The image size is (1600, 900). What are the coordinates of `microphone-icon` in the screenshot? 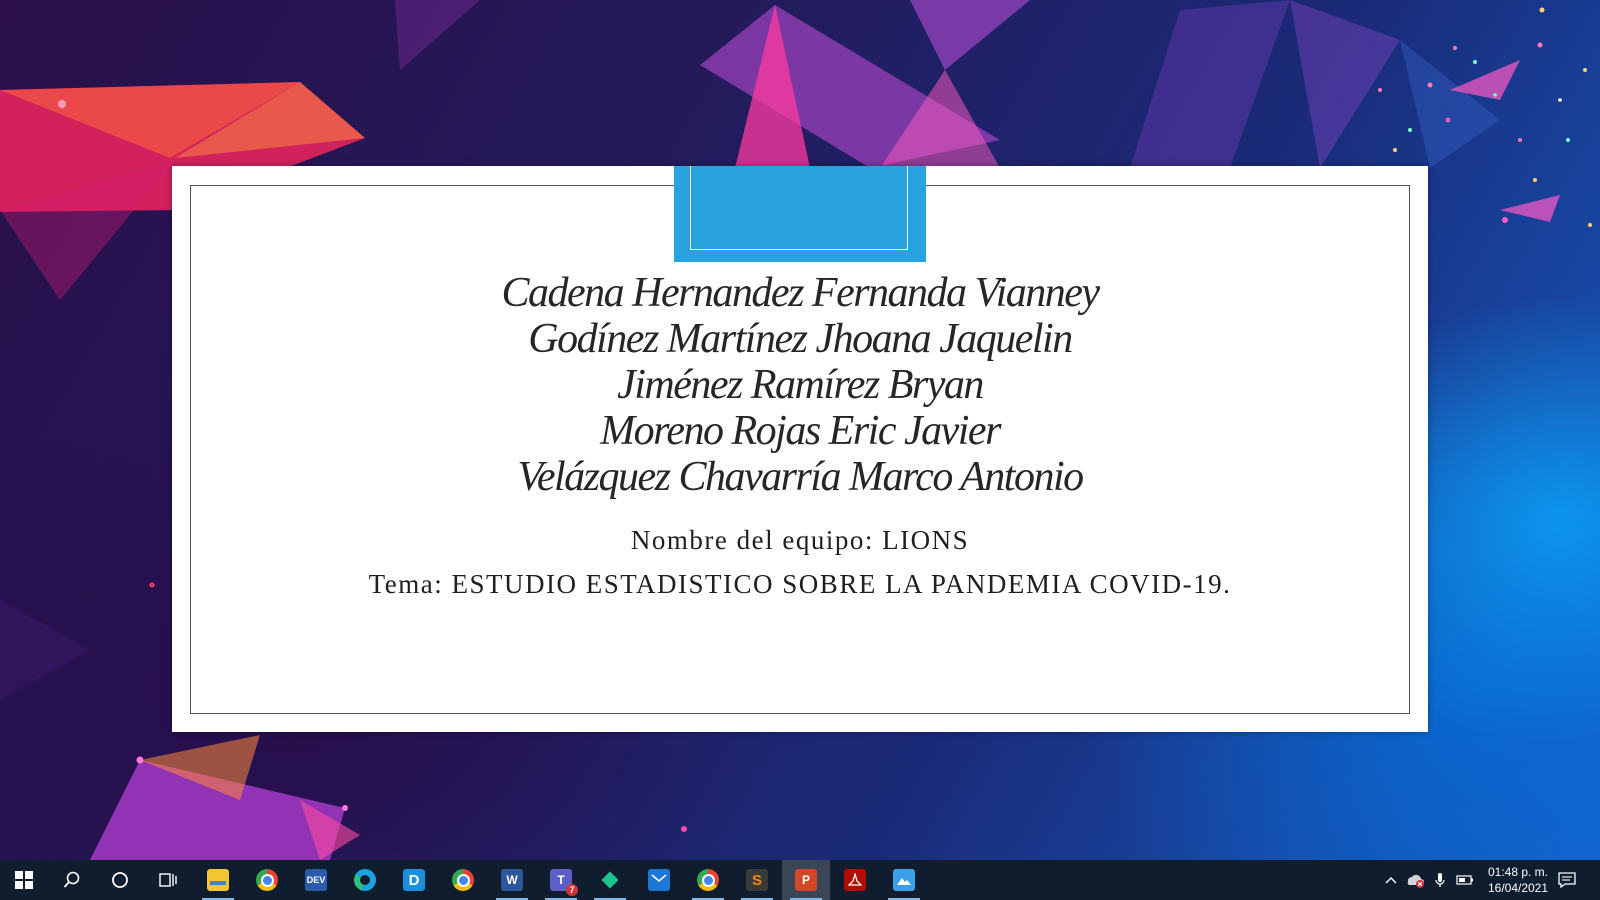 It's located at (1440, 880).